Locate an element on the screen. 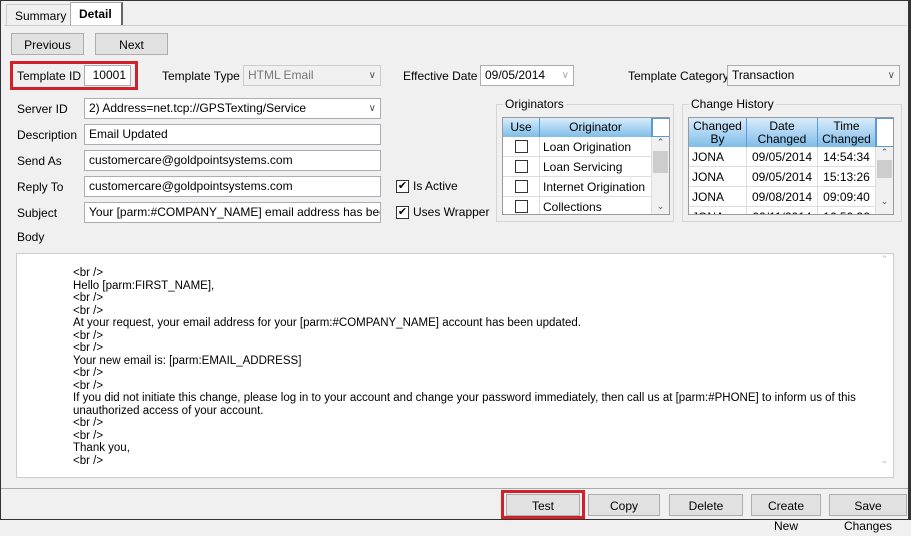  footer-divider is located at coordinates (454, 488).